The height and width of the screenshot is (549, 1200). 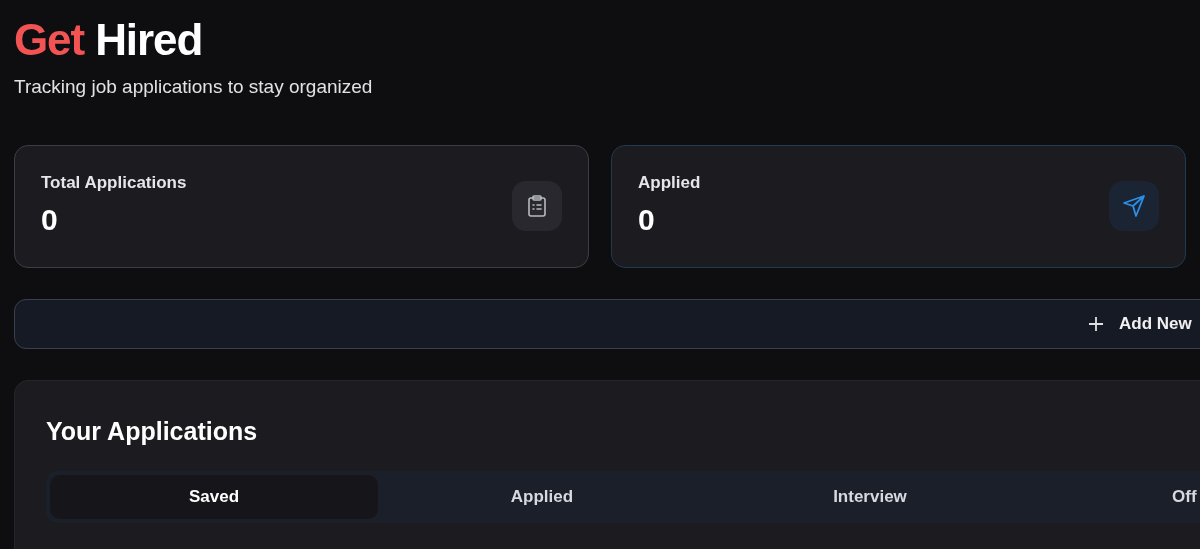 What do you see at coordinates (607, 323) in the screenshot?
I see `add-new-button: Add New` at bounding box center [607, 323].